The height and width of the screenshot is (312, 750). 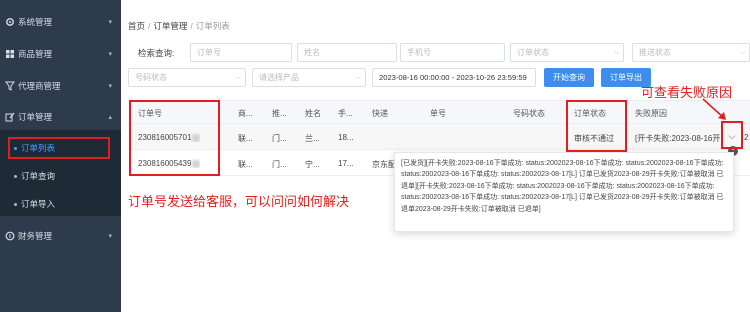 What do you see at coordinates (714, 109) in the screenshot?
I see `annotation-arrow` at bounding box center [714, 109].